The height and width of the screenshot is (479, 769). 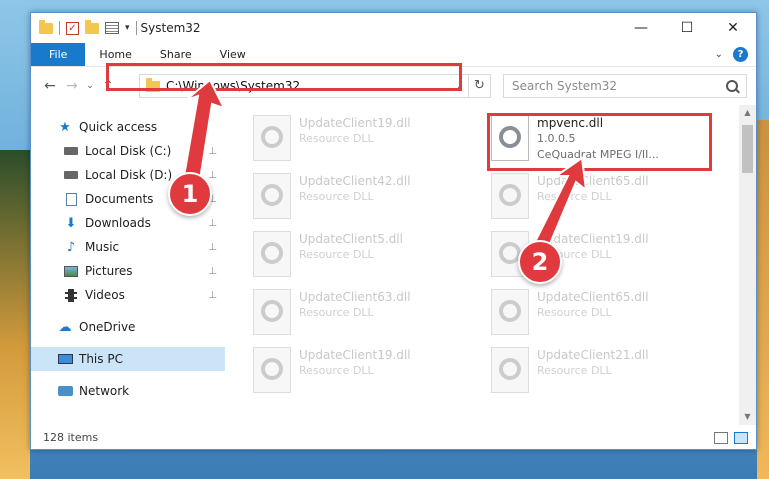 I want to click on tab-home: Home, so click(x=115, y=54).